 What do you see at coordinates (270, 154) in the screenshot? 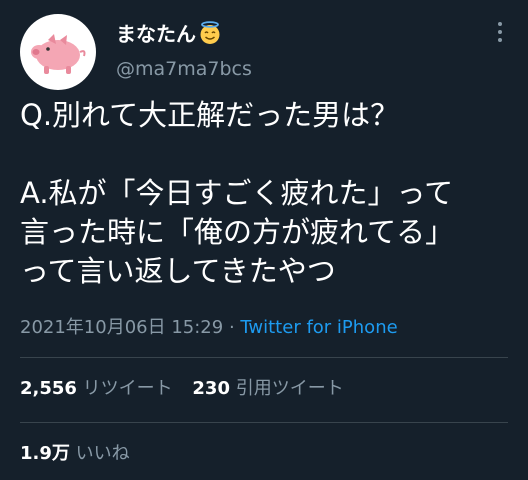
I see `tweet-line-blank` at bounding box center [270, 154].